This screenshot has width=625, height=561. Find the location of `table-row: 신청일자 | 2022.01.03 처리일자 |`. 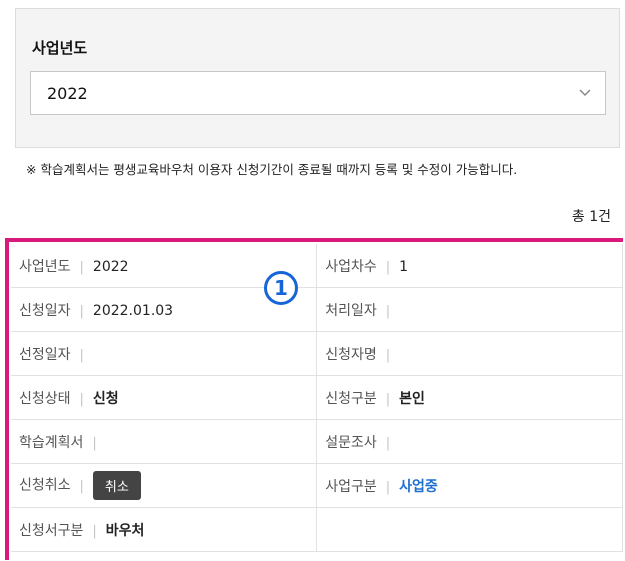

table-row: 신청일자 | 2022.01.03 처리일자 | is located at coordinates (317, 309).